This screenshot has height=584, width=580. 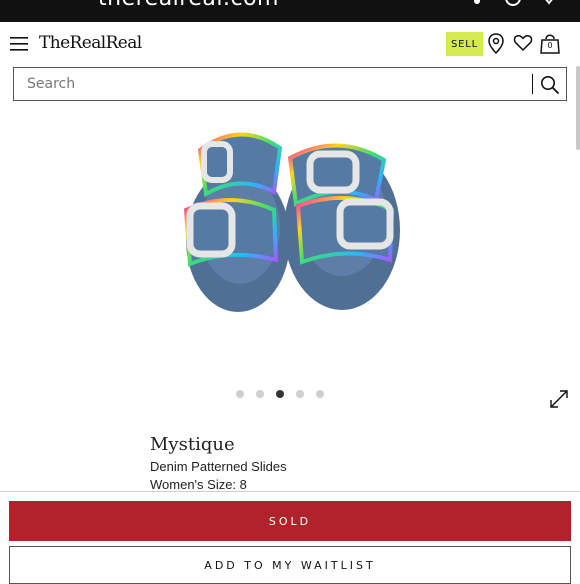 I want to click on search-divider, so click(x=532, y=84).